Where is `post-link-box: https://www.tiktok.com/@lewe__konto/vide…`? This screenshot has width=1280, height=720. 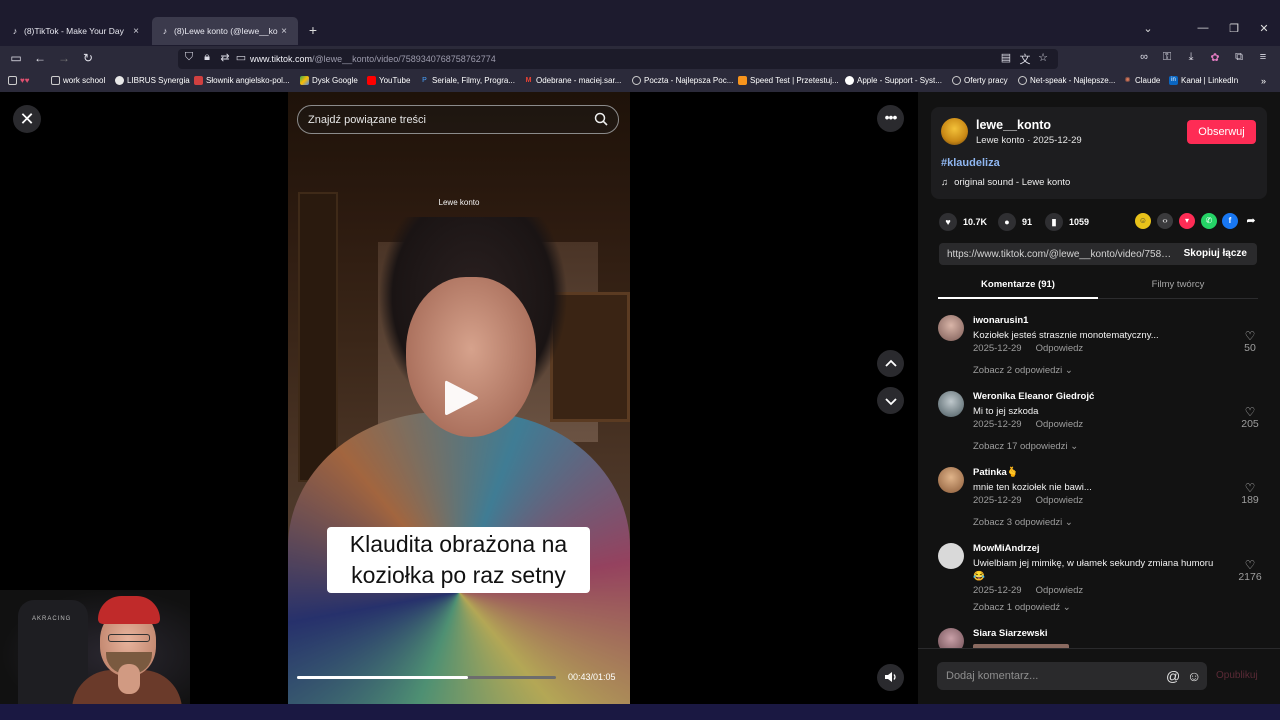
post-link-box: https://www.tiktok.com/@lewe__konto/vide… is located at coordinates (1098, 254).